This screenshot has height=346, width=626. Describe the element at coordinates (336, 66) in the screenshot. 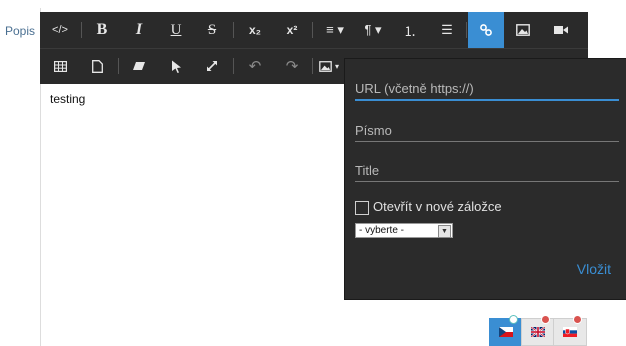

I see `chevron-down-icon: ▾` at that location.